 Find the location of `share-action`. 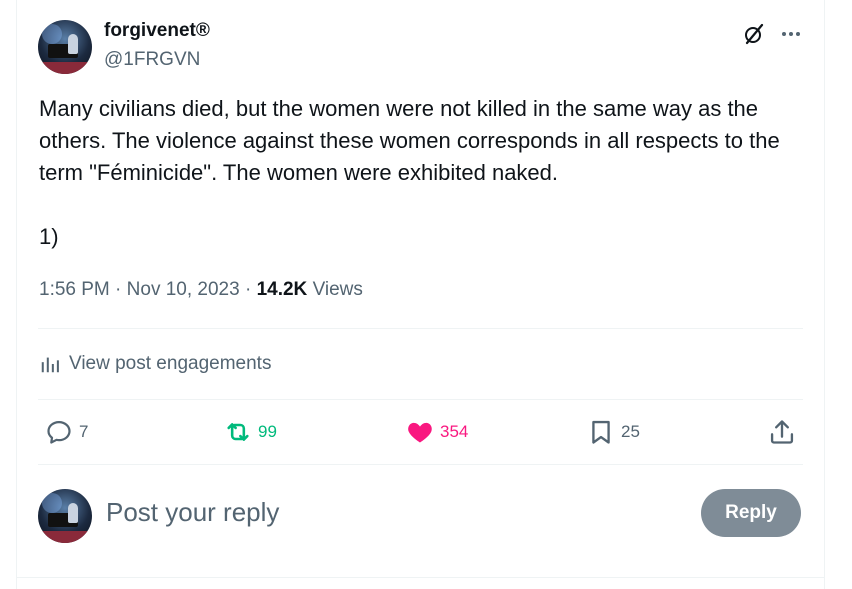

share-action is located at coordinates (785, 432).